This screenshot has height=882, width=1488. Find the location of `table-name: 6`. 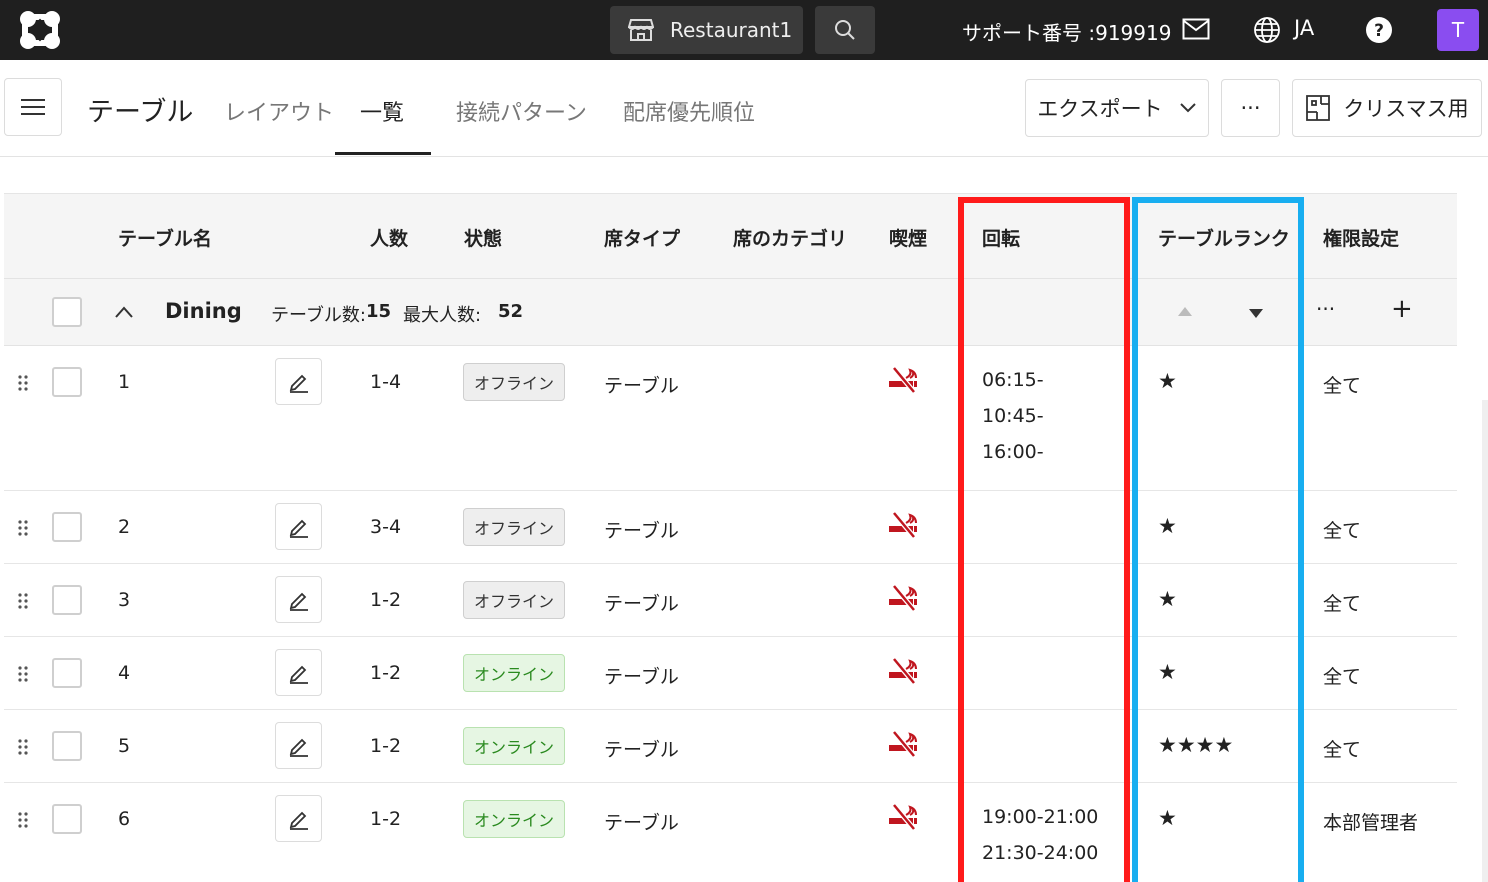

table-name: 6 is located at coordinates (124, 819).